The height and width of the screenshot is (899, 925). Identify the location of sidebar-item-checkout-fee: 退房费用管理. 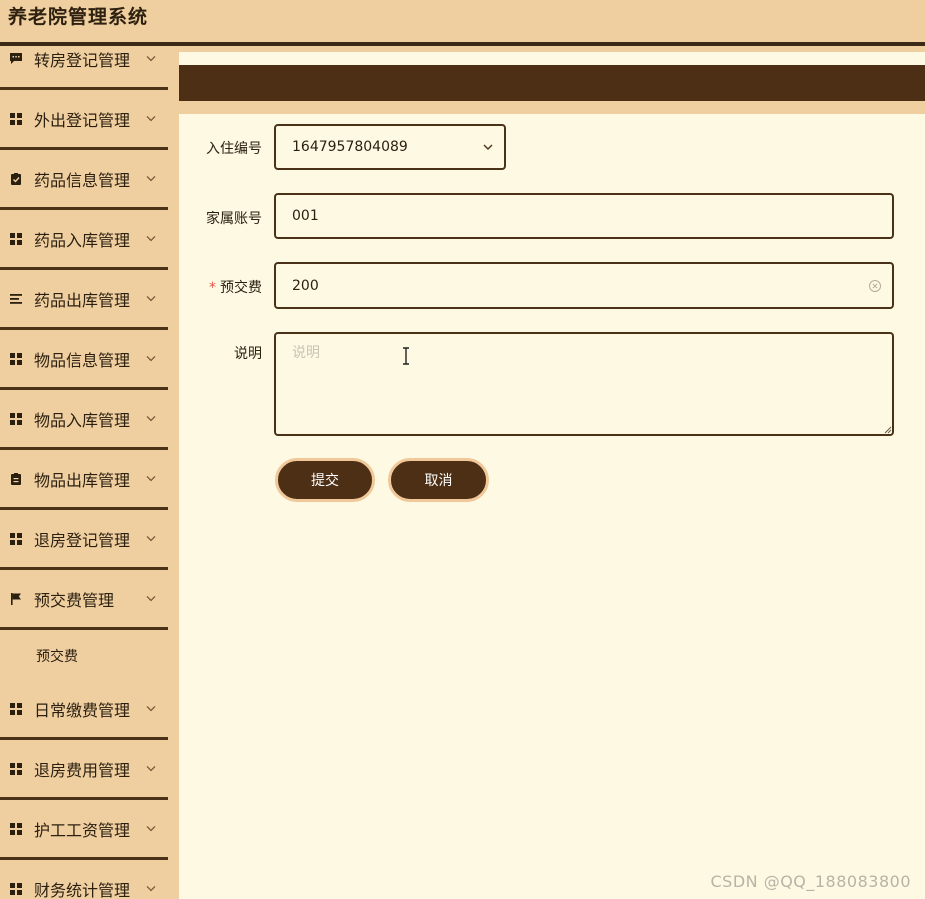
(84, 770).